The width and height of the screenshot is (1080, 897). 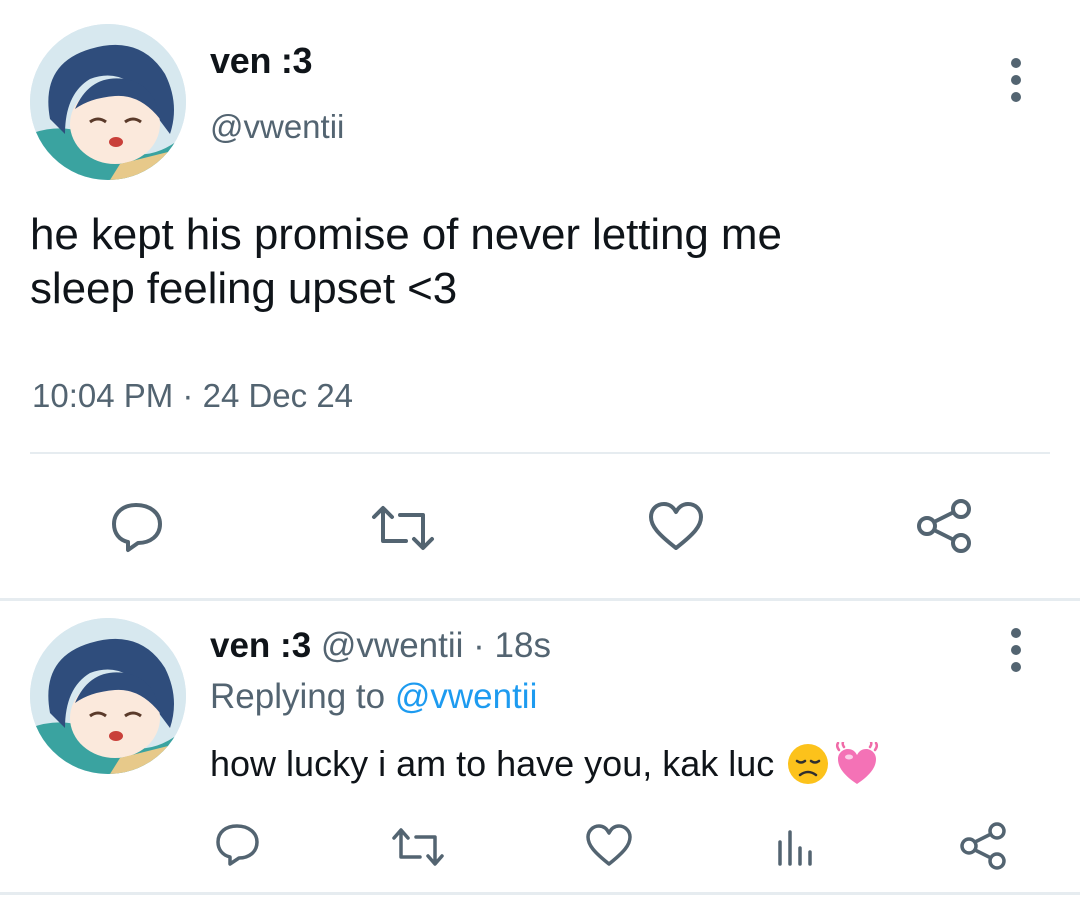 I want to click on author-handle: @vwentii, so click(x=277, y=127).